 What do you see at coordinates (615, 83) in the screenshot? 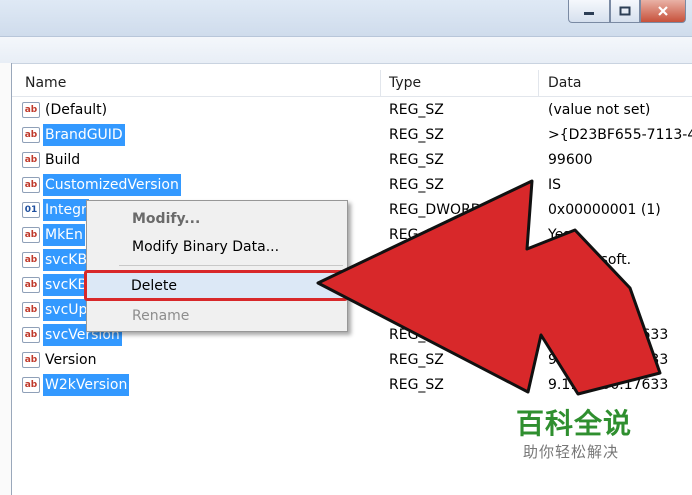
I see `column-header-data: Data` at bounding box center [615, 83].